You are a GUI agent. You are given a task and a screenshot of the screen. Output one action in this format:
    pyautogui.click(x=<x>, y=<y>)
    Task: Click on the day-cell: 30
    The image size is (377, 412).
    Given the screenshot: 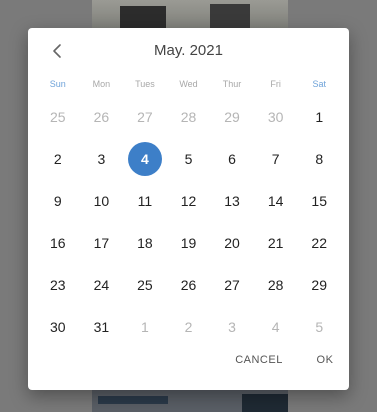 What is the action you would take?
    pyautogui.click(x=58, y=327)
    